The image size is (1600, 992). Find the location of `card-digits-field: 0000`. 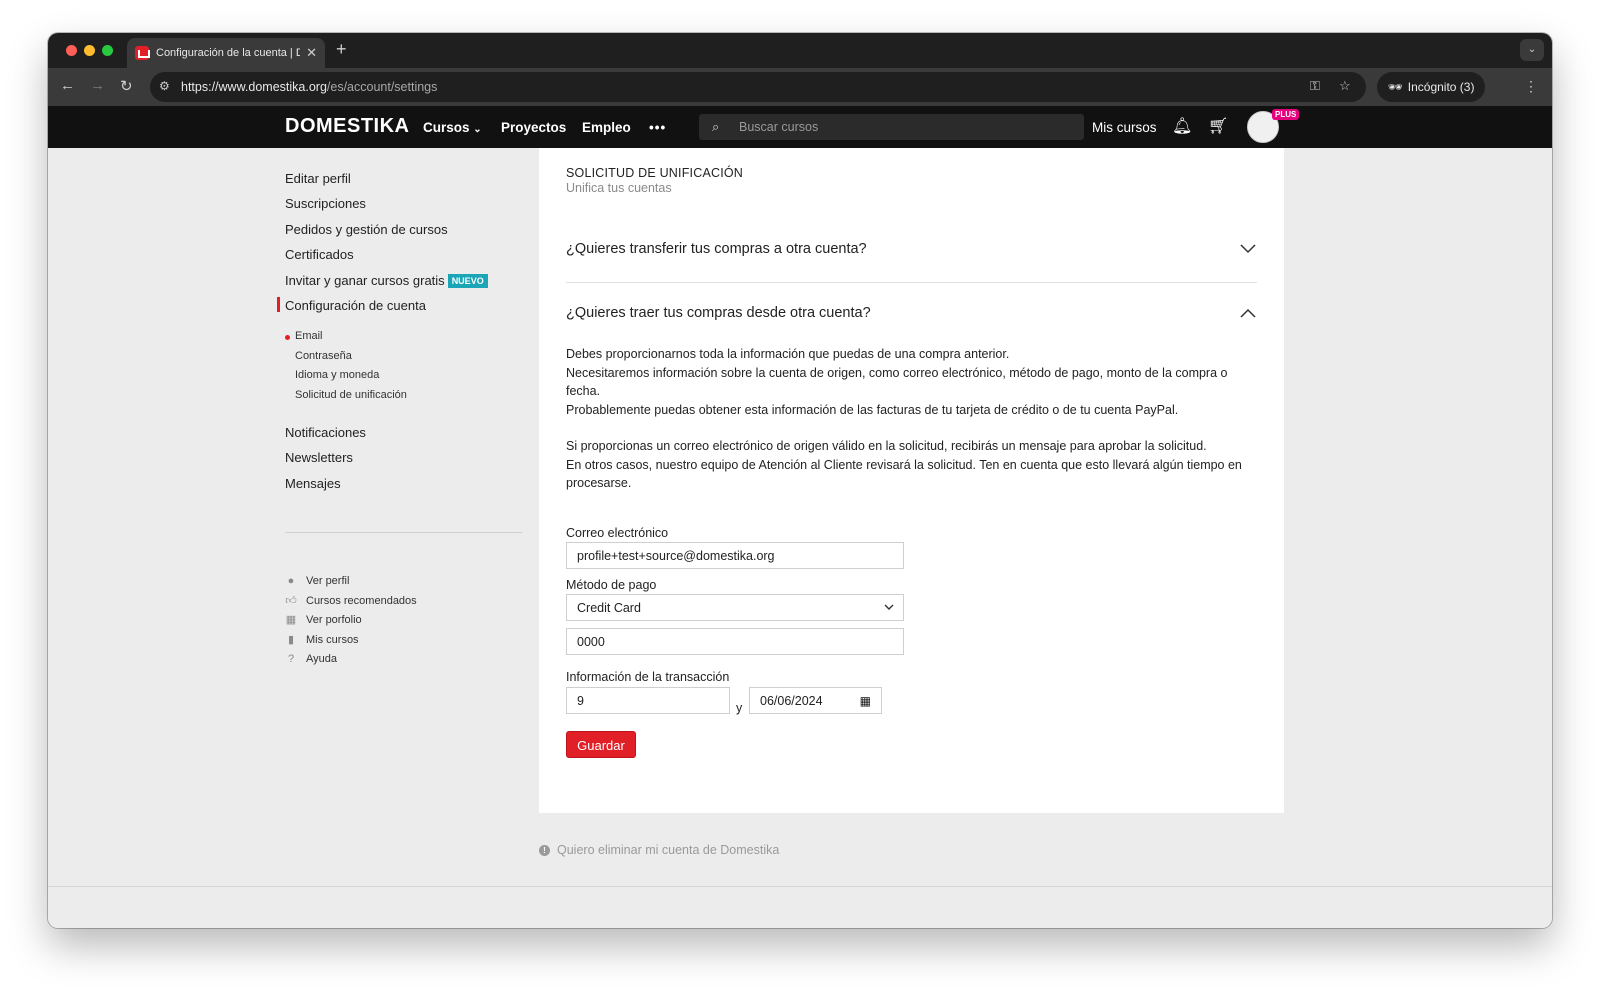

card-digits-field: 0000 is located at coordinates (735, 641).